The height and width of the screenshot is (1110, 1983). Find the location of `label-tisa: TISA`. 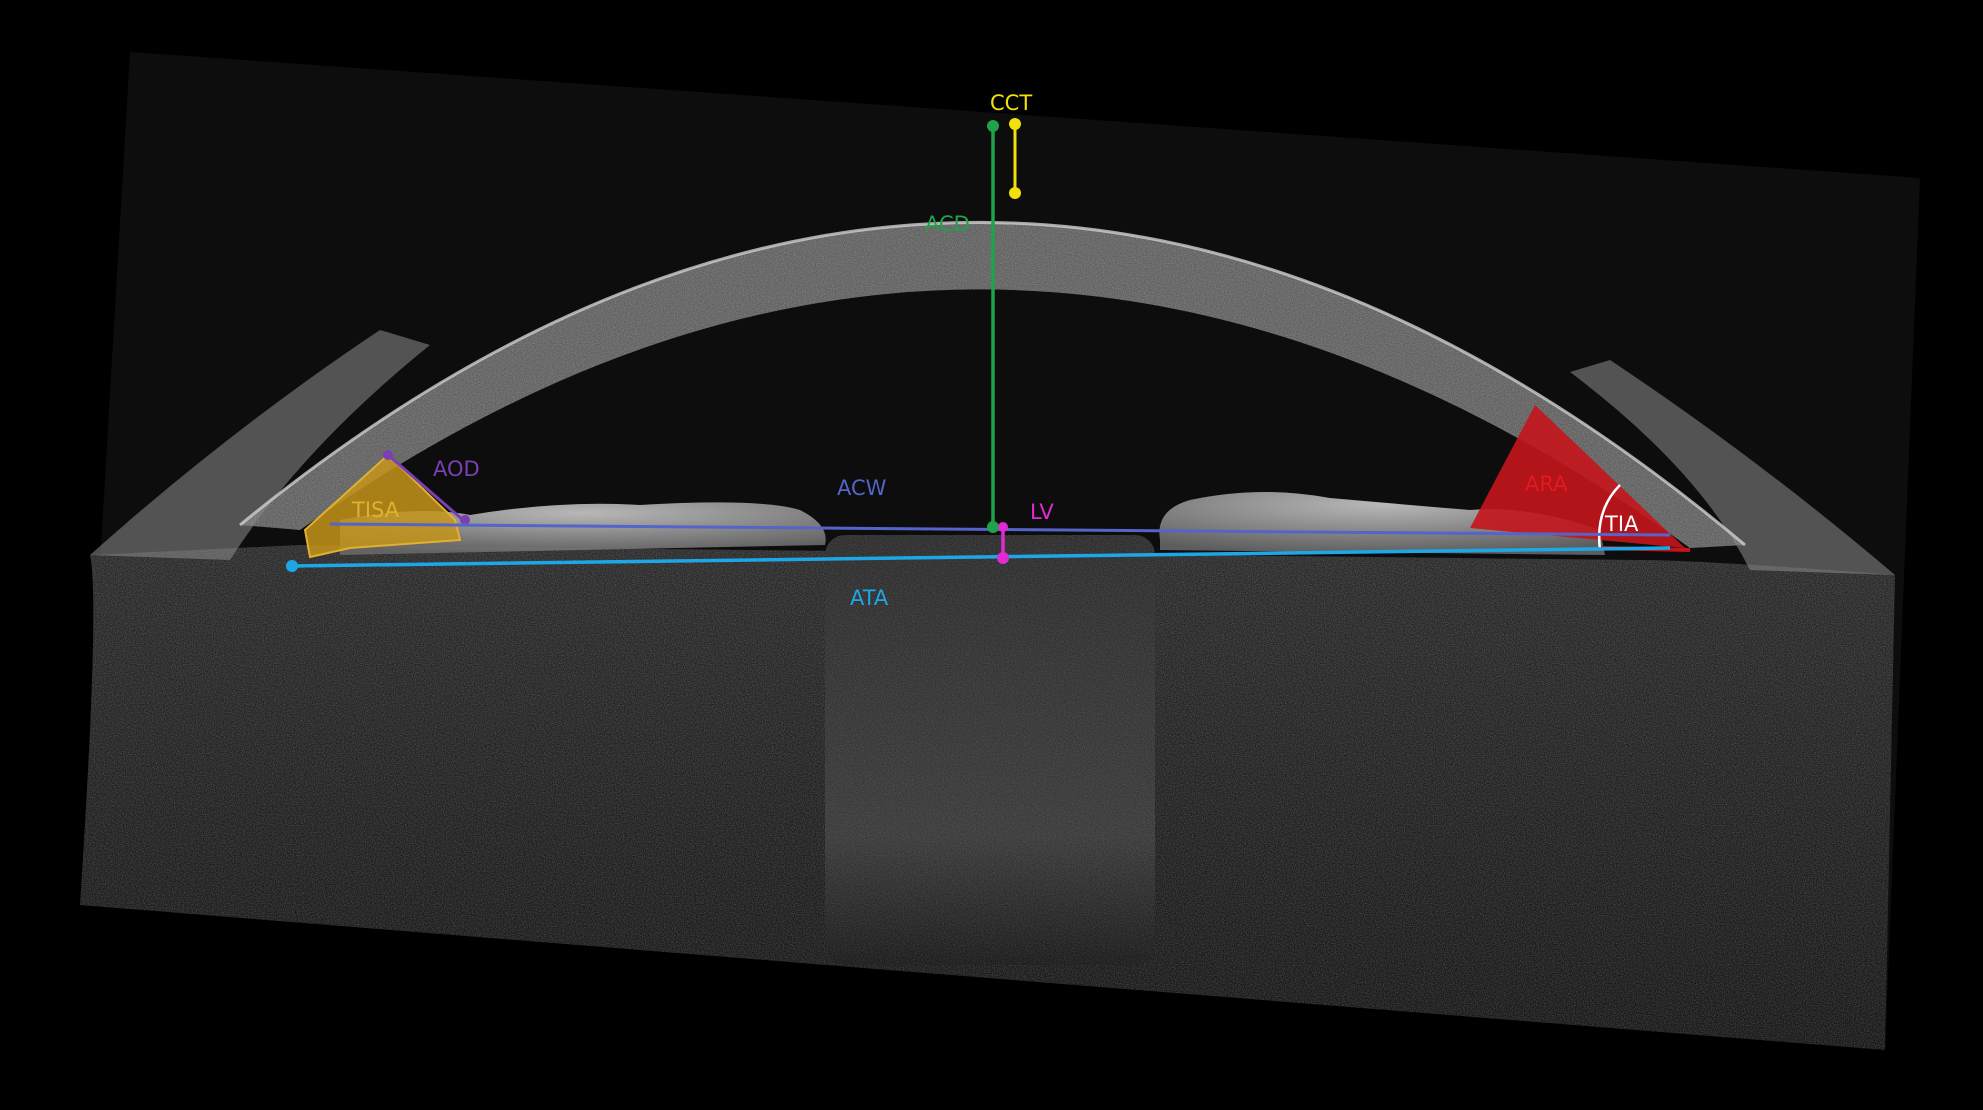

label-tisa: TISA is located at coordinates (375, 510).